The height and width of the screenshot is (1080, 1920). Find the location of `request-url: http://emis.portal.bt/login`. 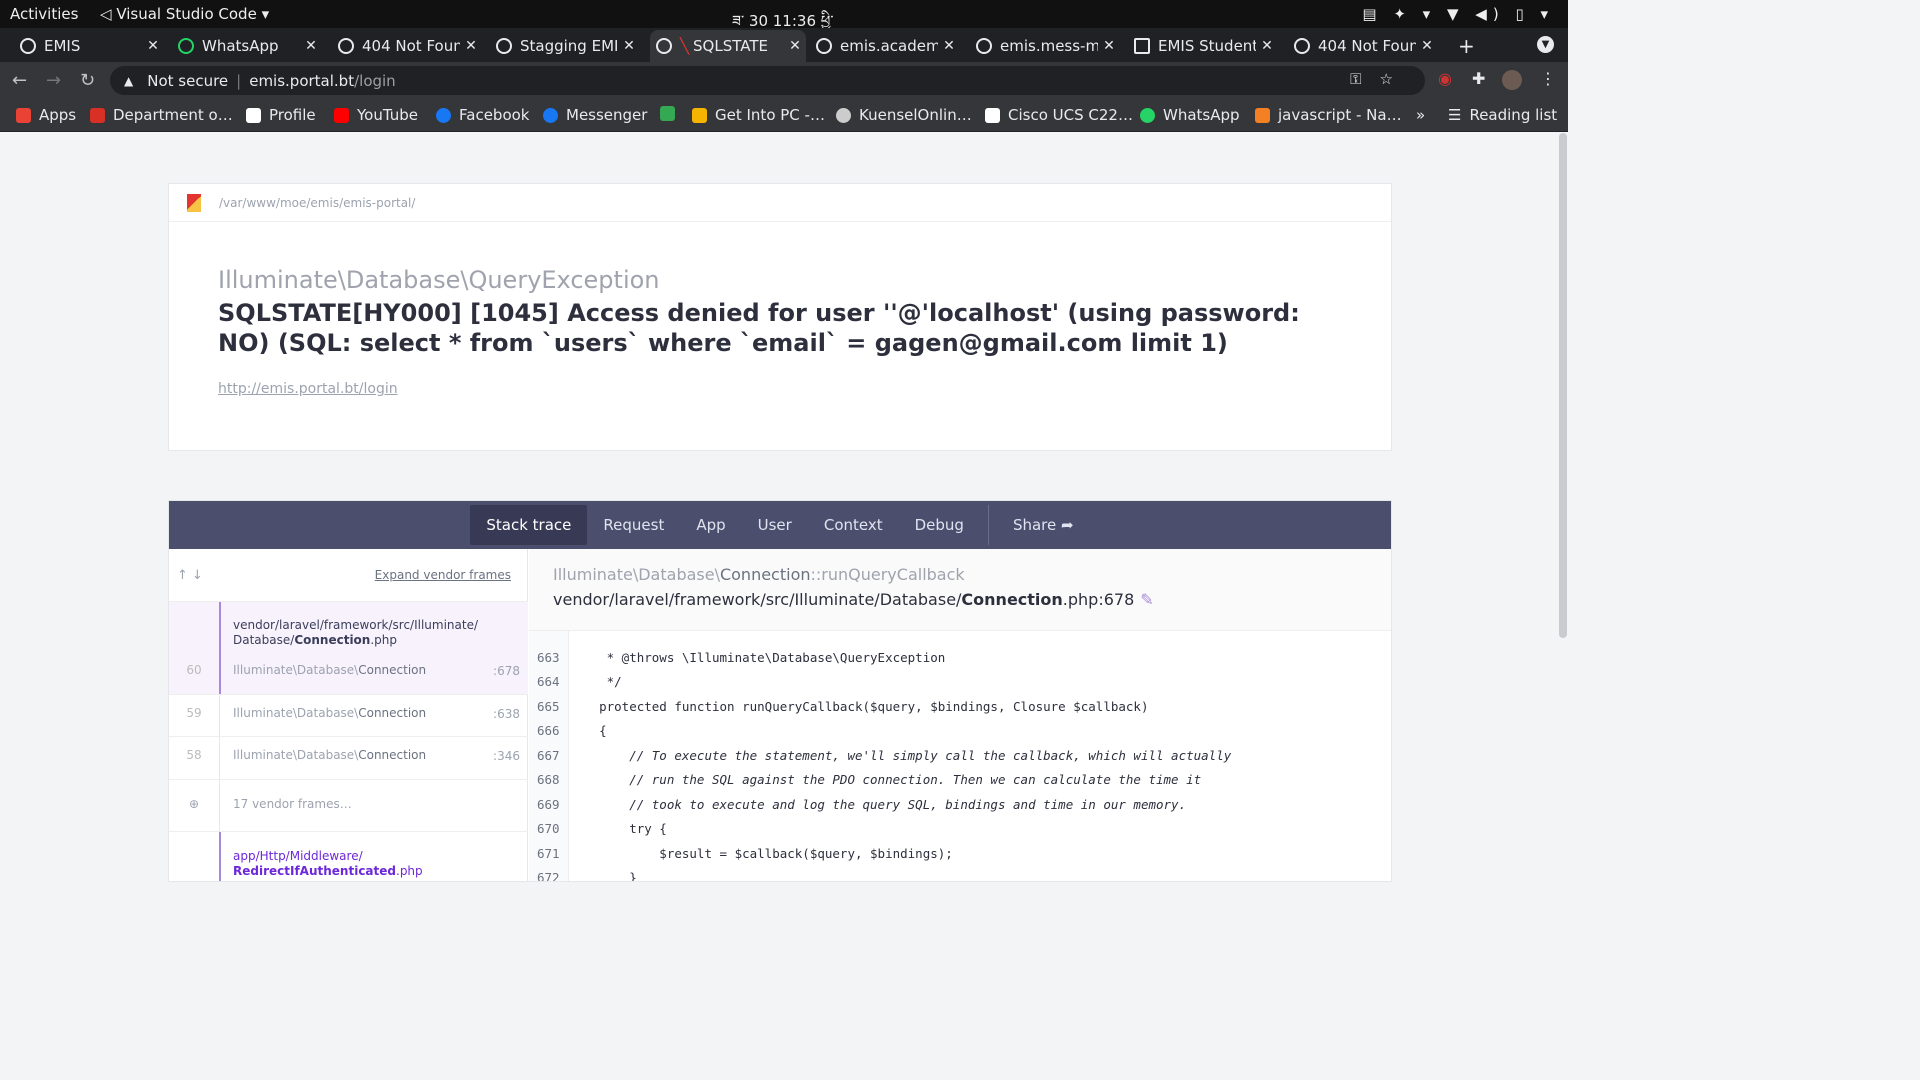

request-url: http://emis.portal.bt/login is located at coordinates (308, 389).